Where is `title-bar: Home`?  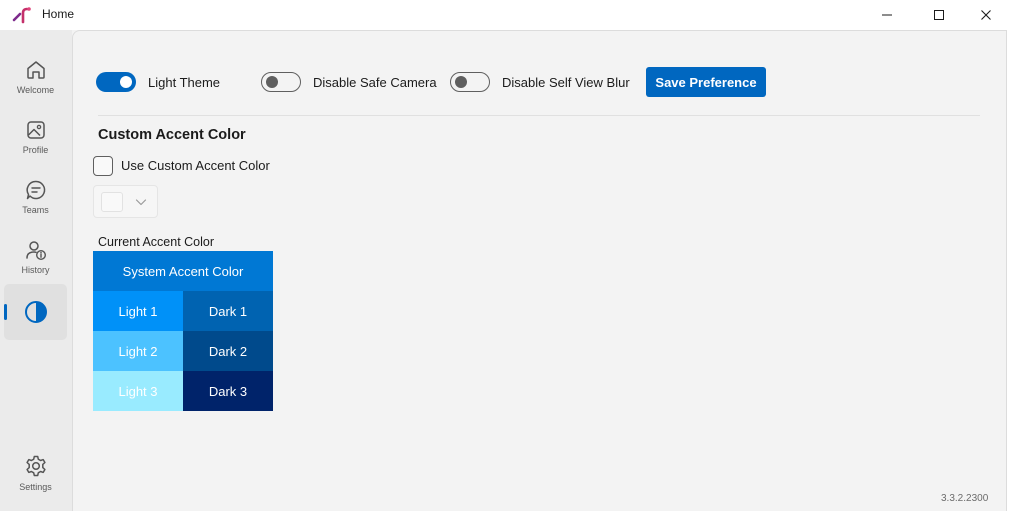 title-bar: Home is located at coordinates (505, 15).